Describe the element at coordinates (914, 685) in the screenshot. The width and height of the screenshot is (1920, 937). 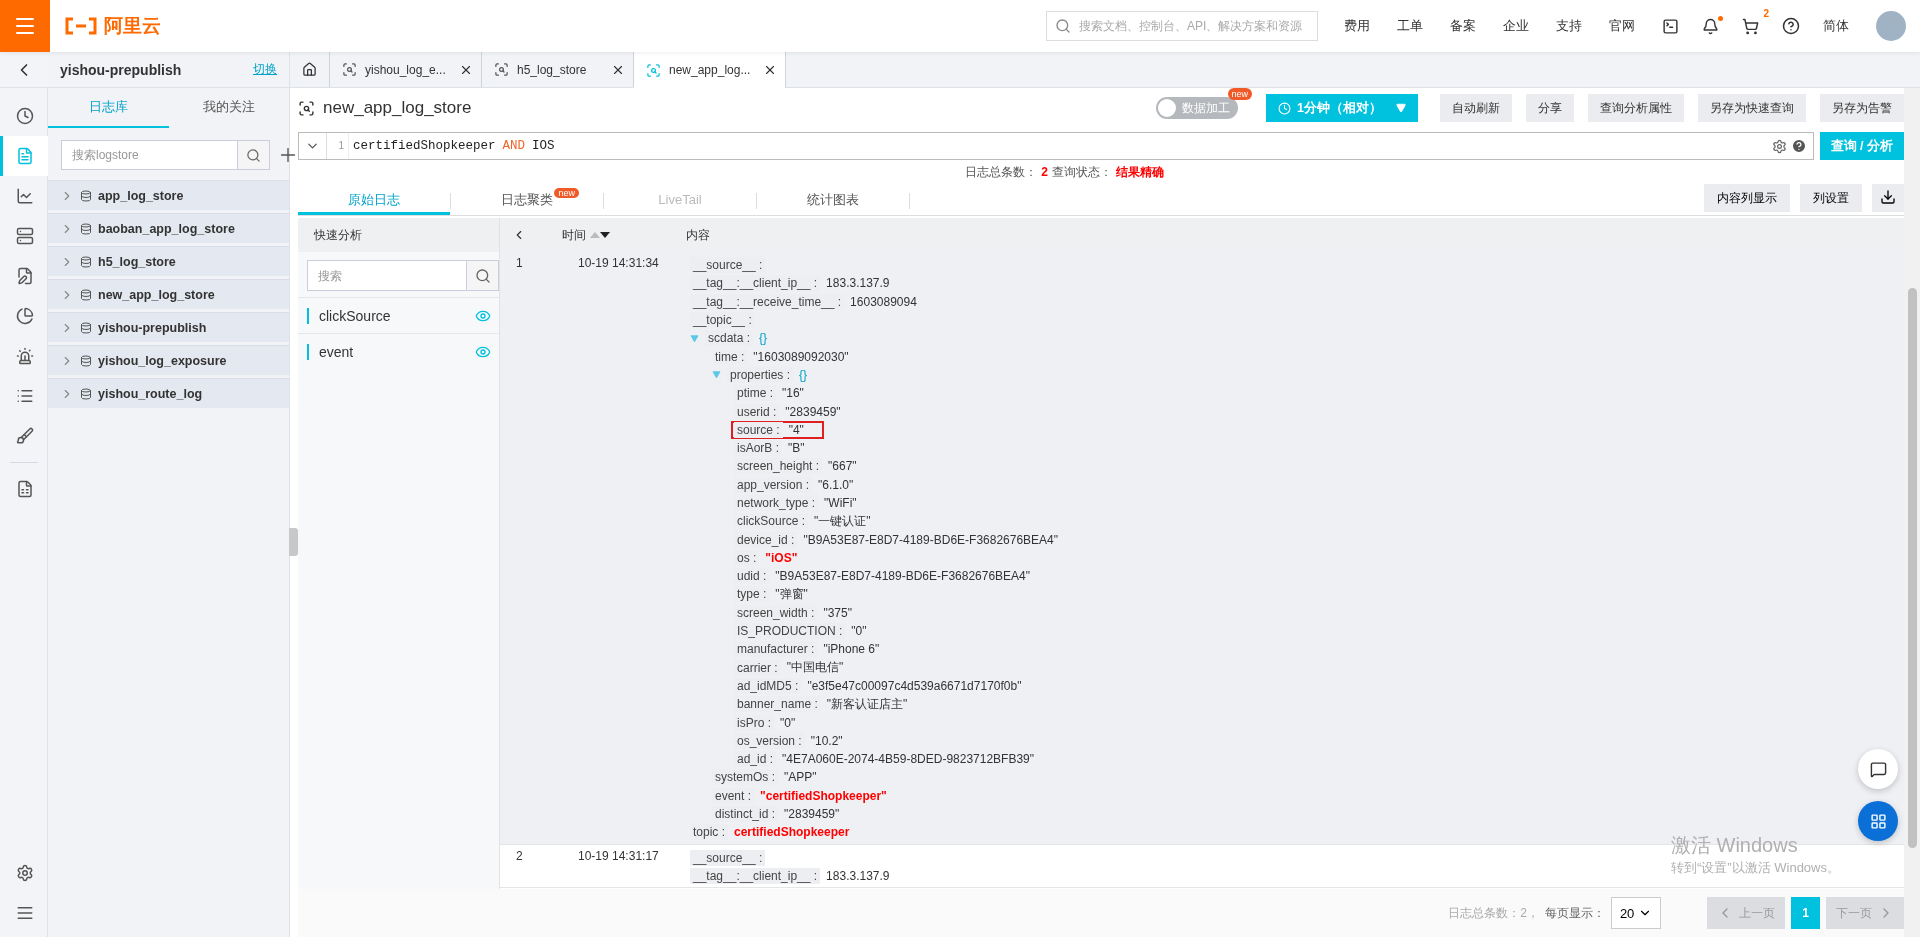
I see `field-value: "e3f5e47c00097c4d539a6671d7170f0b"` at that location.